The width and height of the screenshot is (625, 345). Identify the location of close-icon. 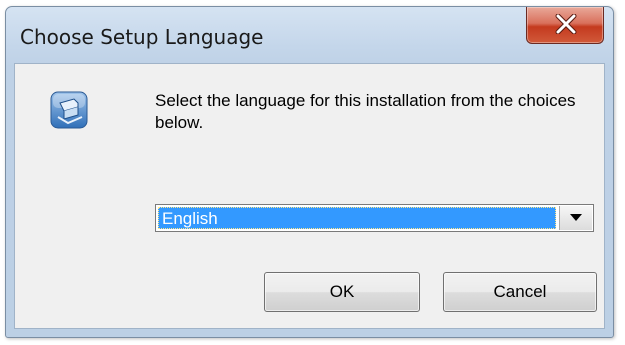
(566, 24).